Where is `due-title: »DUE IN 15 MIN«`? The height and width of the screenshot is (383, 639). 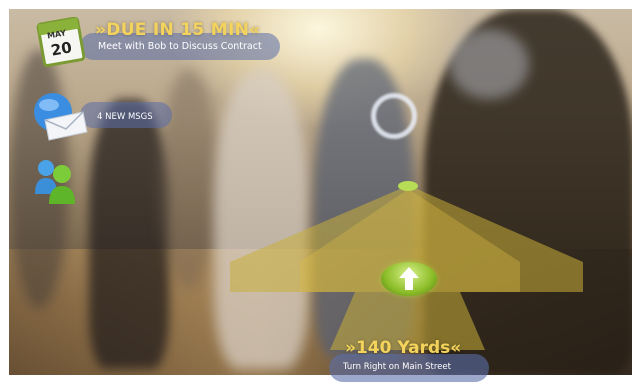 due-title: »DUE IN 15 MIN« is located at coordinates (178, 30).